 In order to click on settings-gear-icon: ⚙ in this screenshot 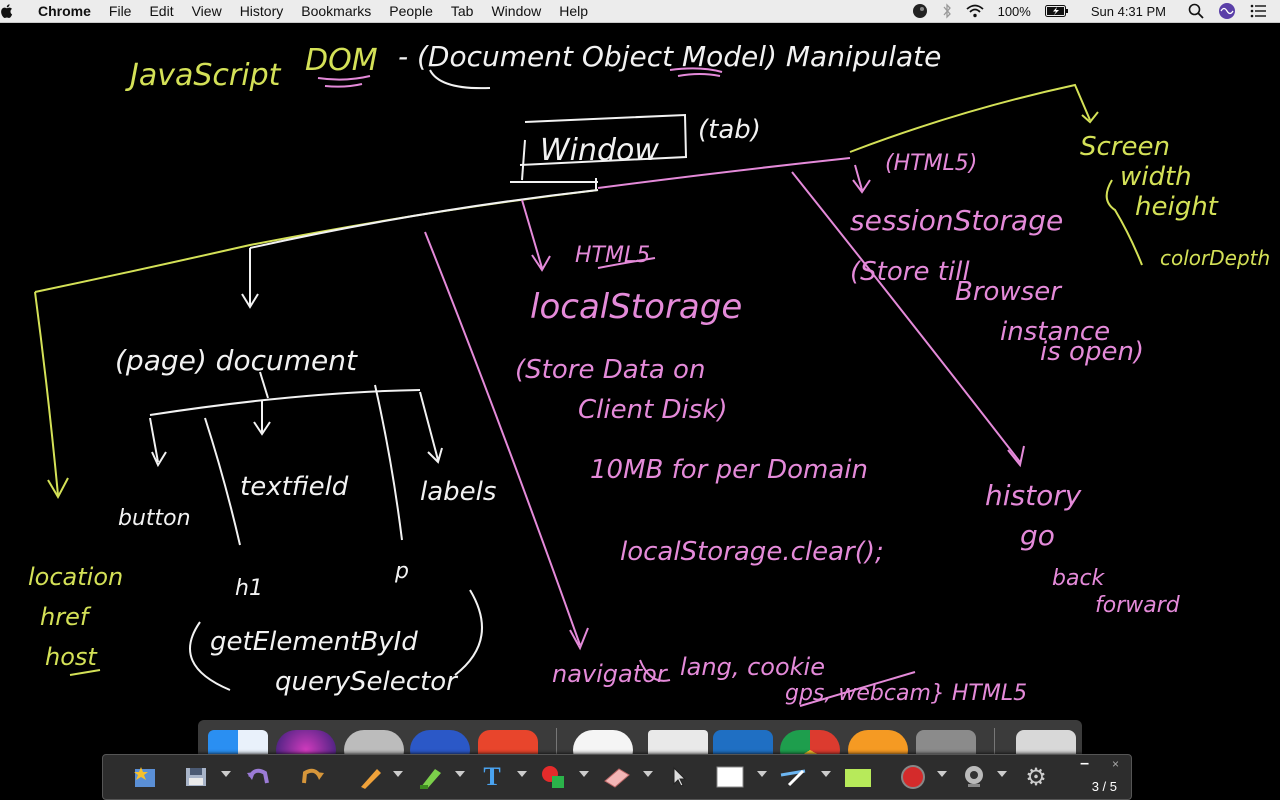, I will do `click(1036, 777)`.